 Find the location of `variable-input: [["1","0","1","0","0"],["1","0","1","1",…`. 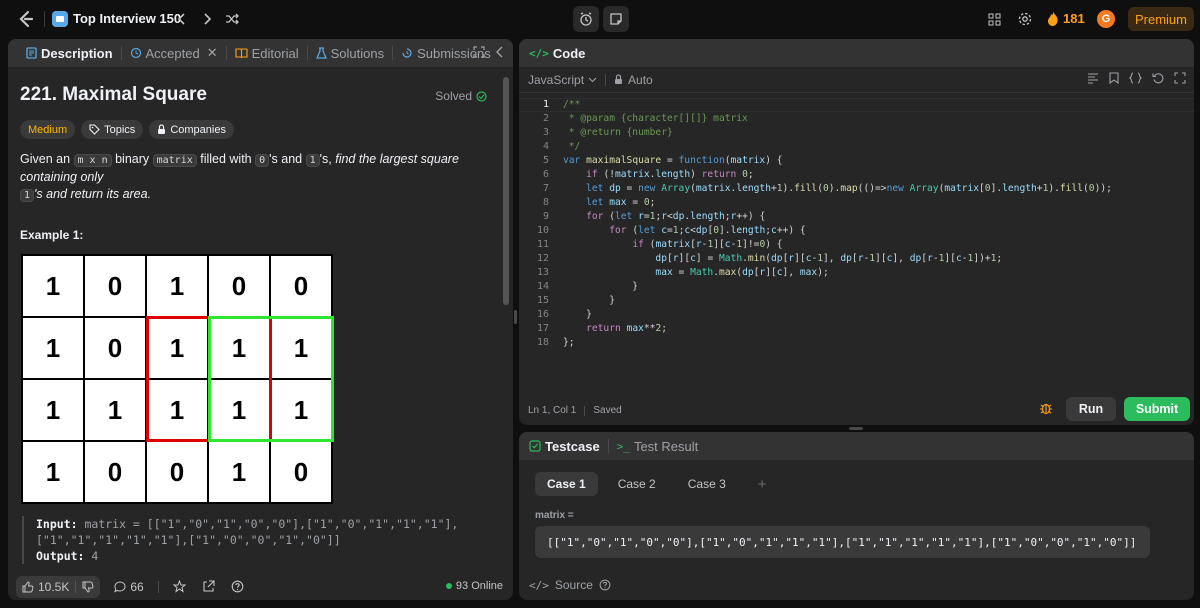

variable-input: [["1","0","1","0","0"],["1","0","1","1",… is located at coordinates (842, 542).